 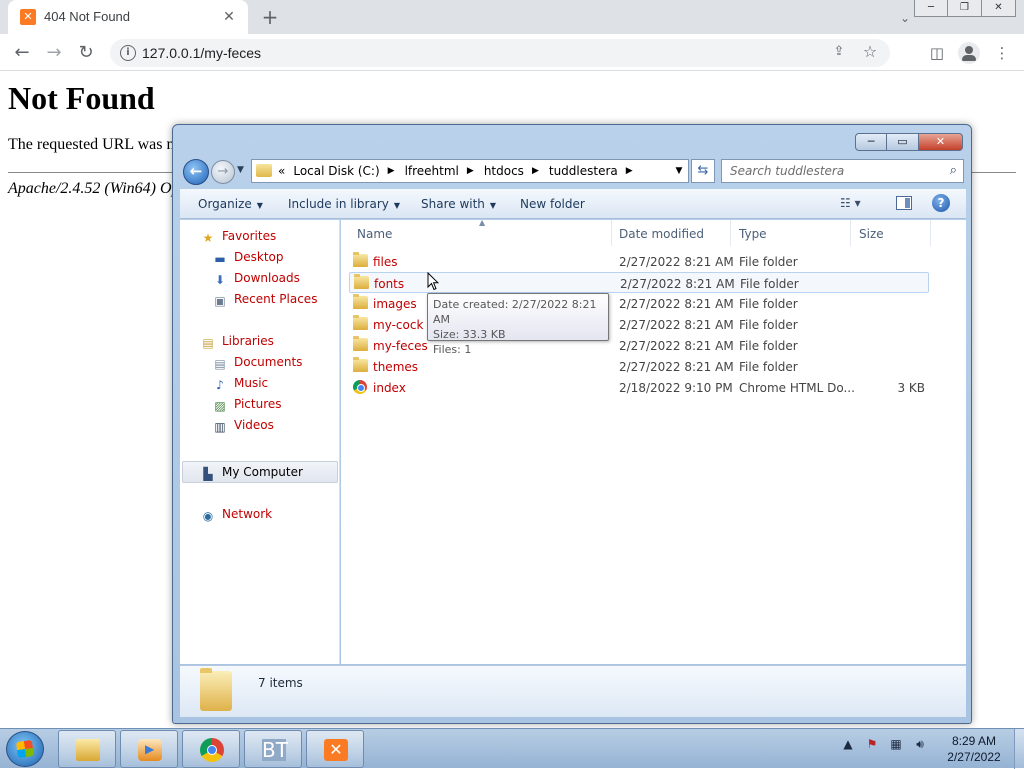 What do you see at coordinates (344, 204) in the screenshot?
I see `include-in-library-button: Include in library ▼` at bounding box center [344, 204].